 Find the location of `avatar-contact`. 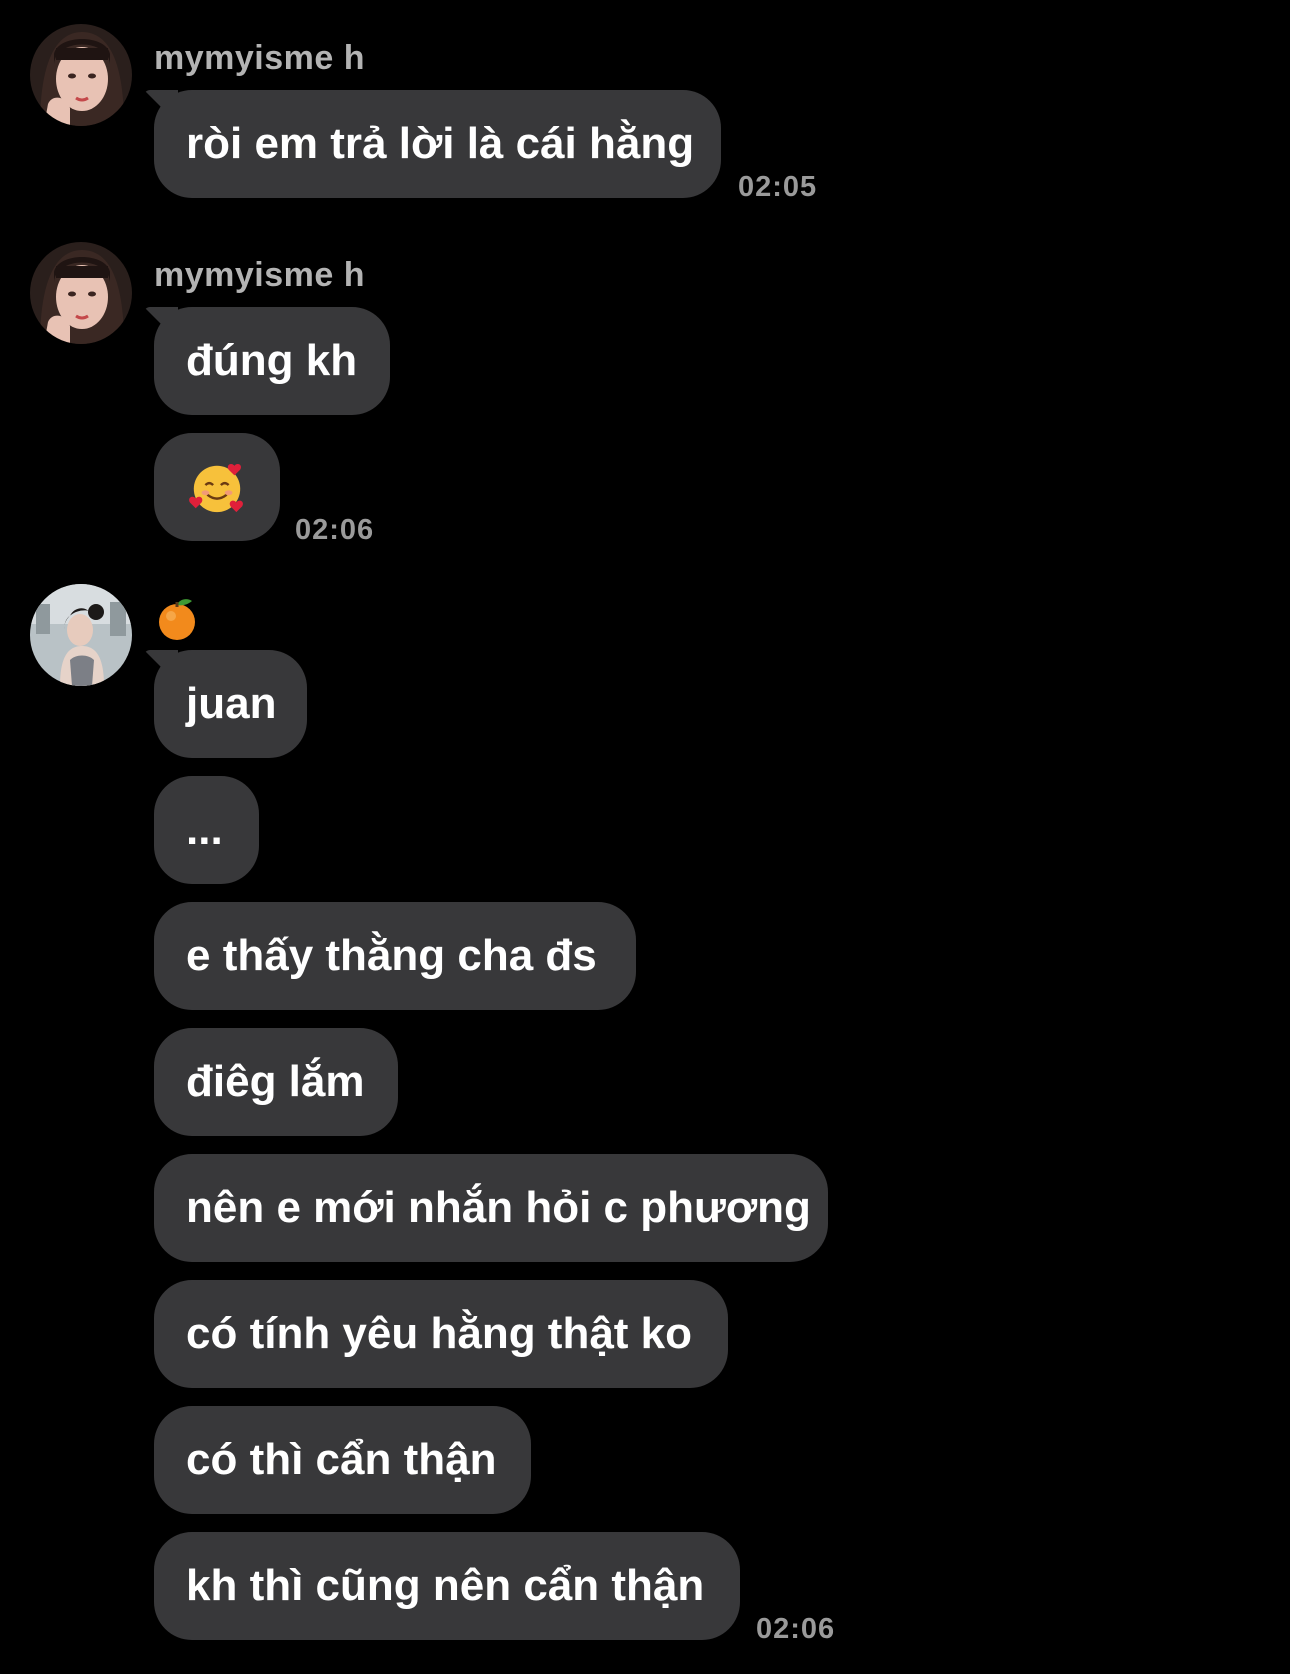

avatar-contact is located at coordinates (81, 635).